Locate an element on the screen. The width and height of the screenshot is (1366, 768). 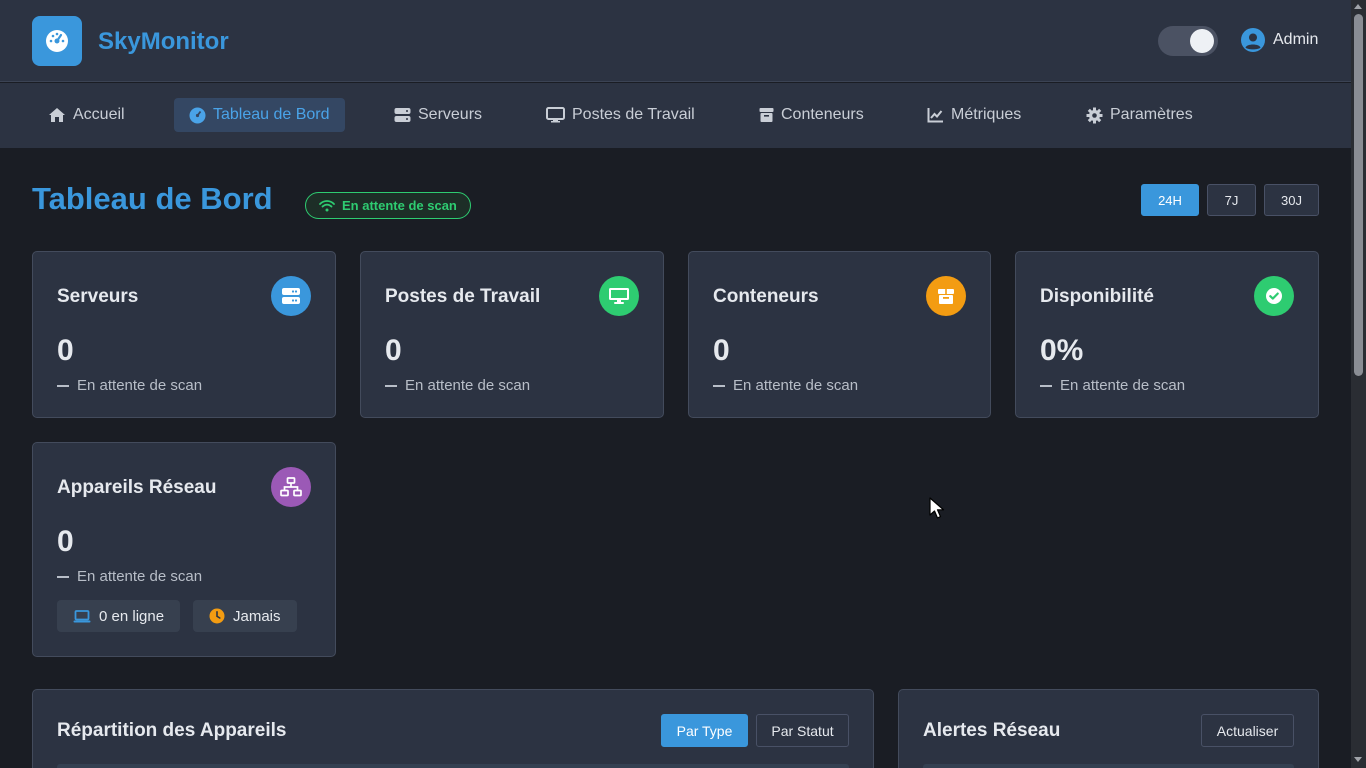
refresh-button: Actualiser is located at coordinates (1247, 730).